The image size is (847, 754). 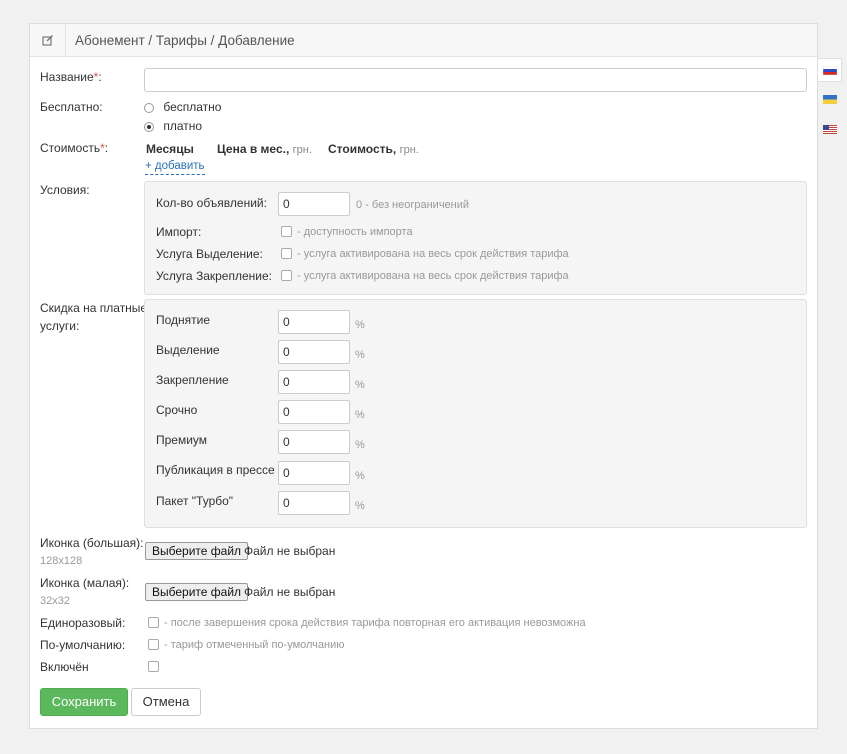 What do you see at coordinates (166, 702) in the screenshot?
I see `cancel-button: Отмена` at bounding box center [166, 702].